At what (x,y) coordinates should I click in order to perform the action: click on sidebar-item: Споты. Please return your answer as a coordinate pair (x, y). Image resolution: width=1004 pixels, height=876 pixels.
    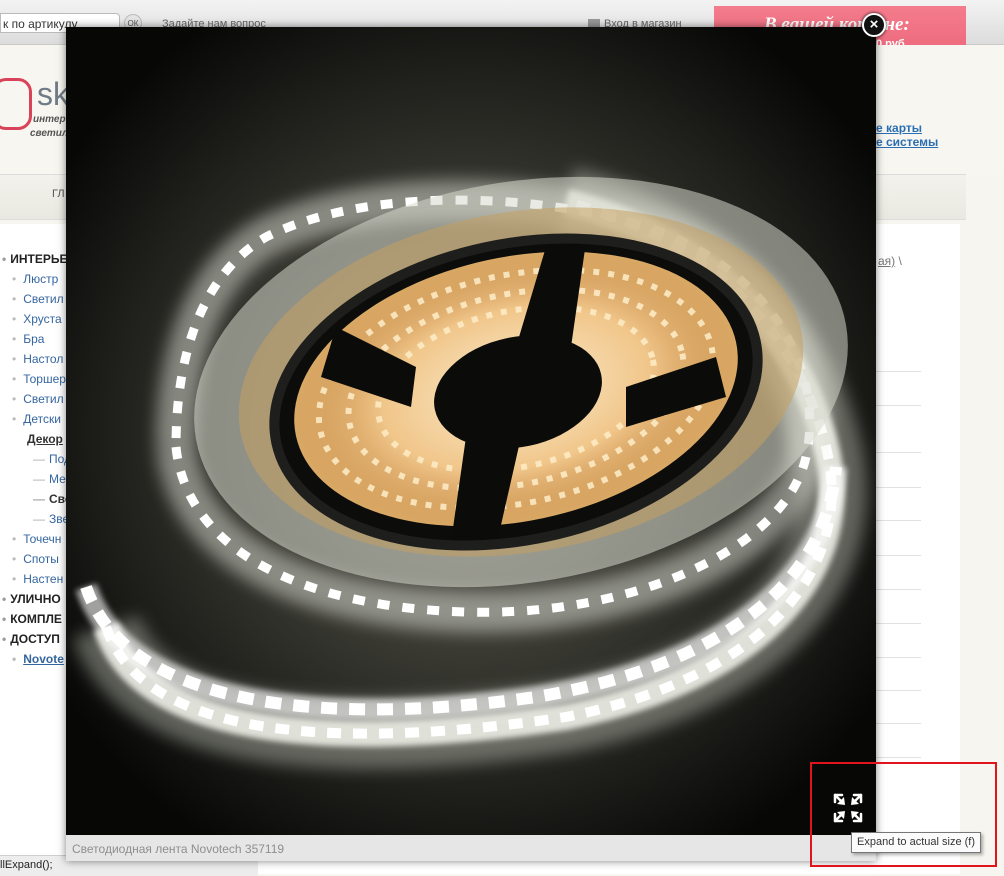
    Looking at the image, I should click on (35, 559).